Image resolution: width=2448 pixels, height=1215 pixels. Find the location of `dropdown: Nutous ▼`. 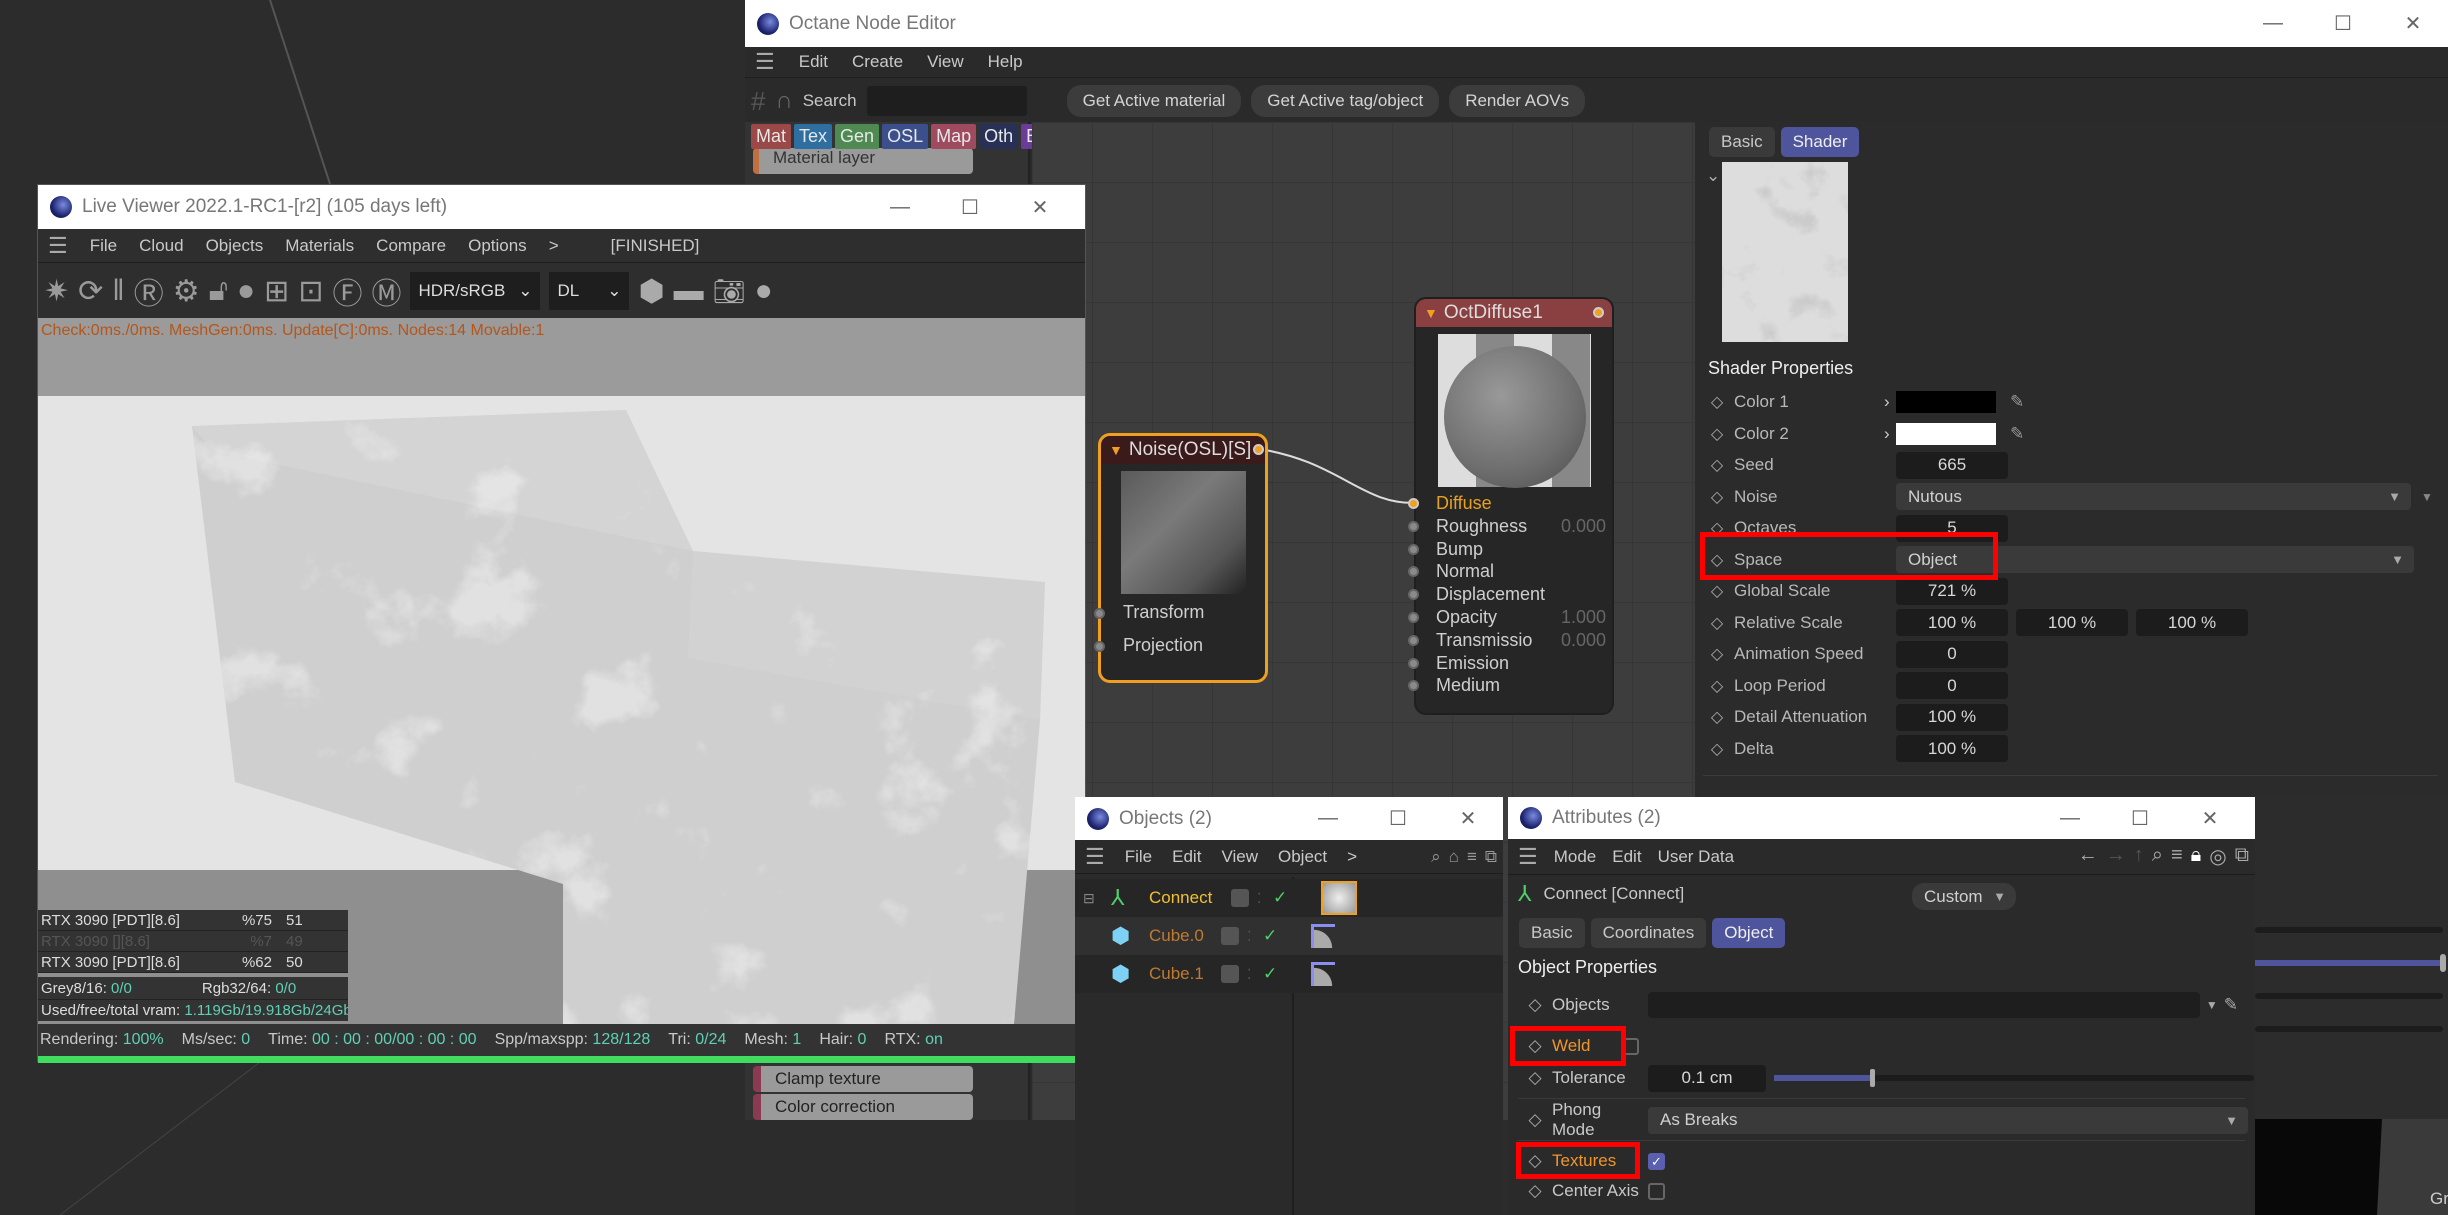

dropdown: Nutous ▼ is located at coordinates (2153, 496).